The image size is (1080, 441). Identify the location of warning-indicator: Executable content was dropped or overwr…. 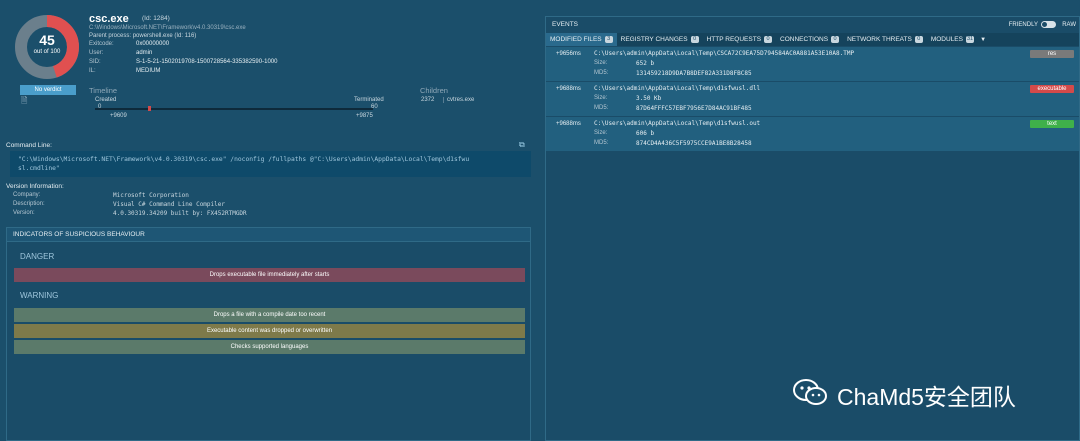
(269, 331).